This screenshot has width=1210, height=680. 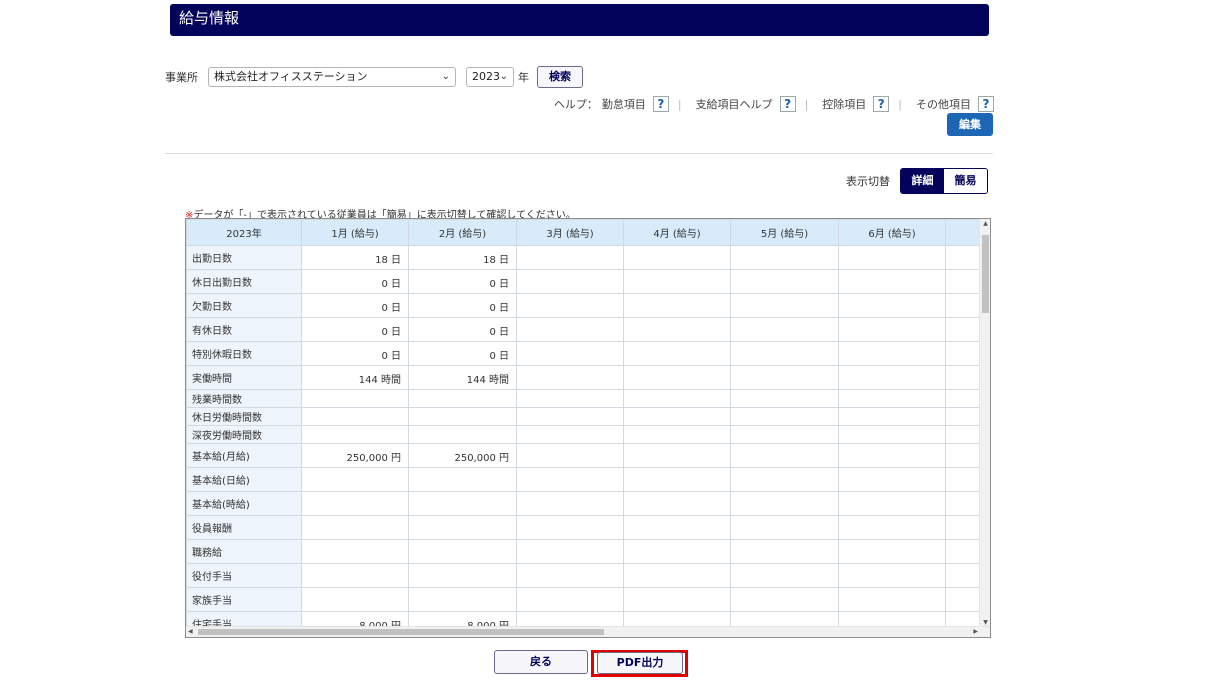 I want to click on row-header: 基本給(時給), so click(x=244, y=503).